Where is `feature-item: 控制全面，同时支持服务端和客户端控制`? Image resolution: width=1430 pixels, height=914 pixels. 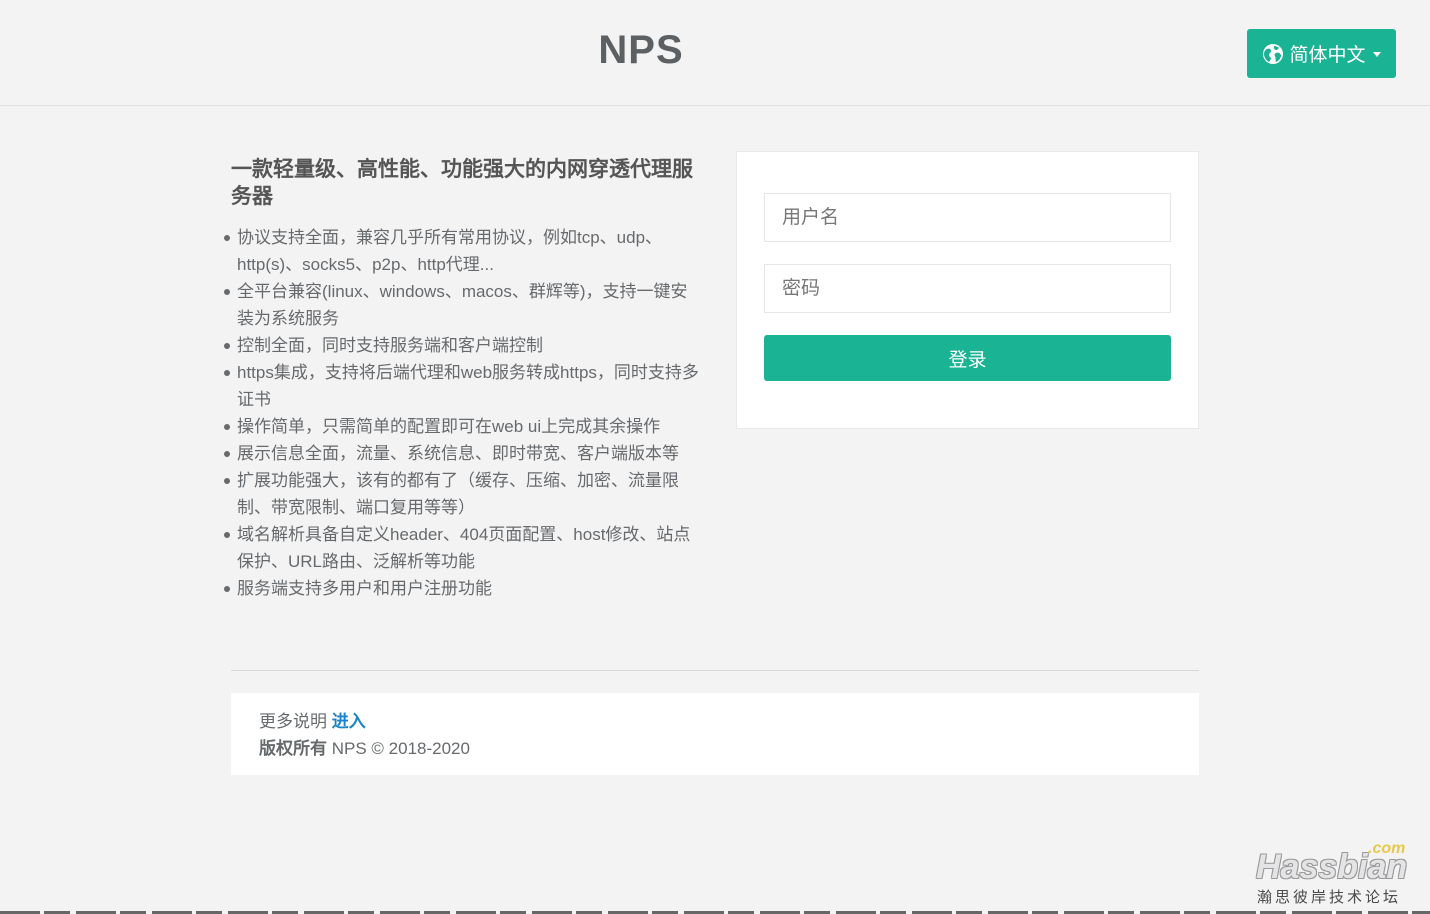
feature-item: 控制全面，同时支持服务端和客户端控制 is located at coordinates (462, 345).